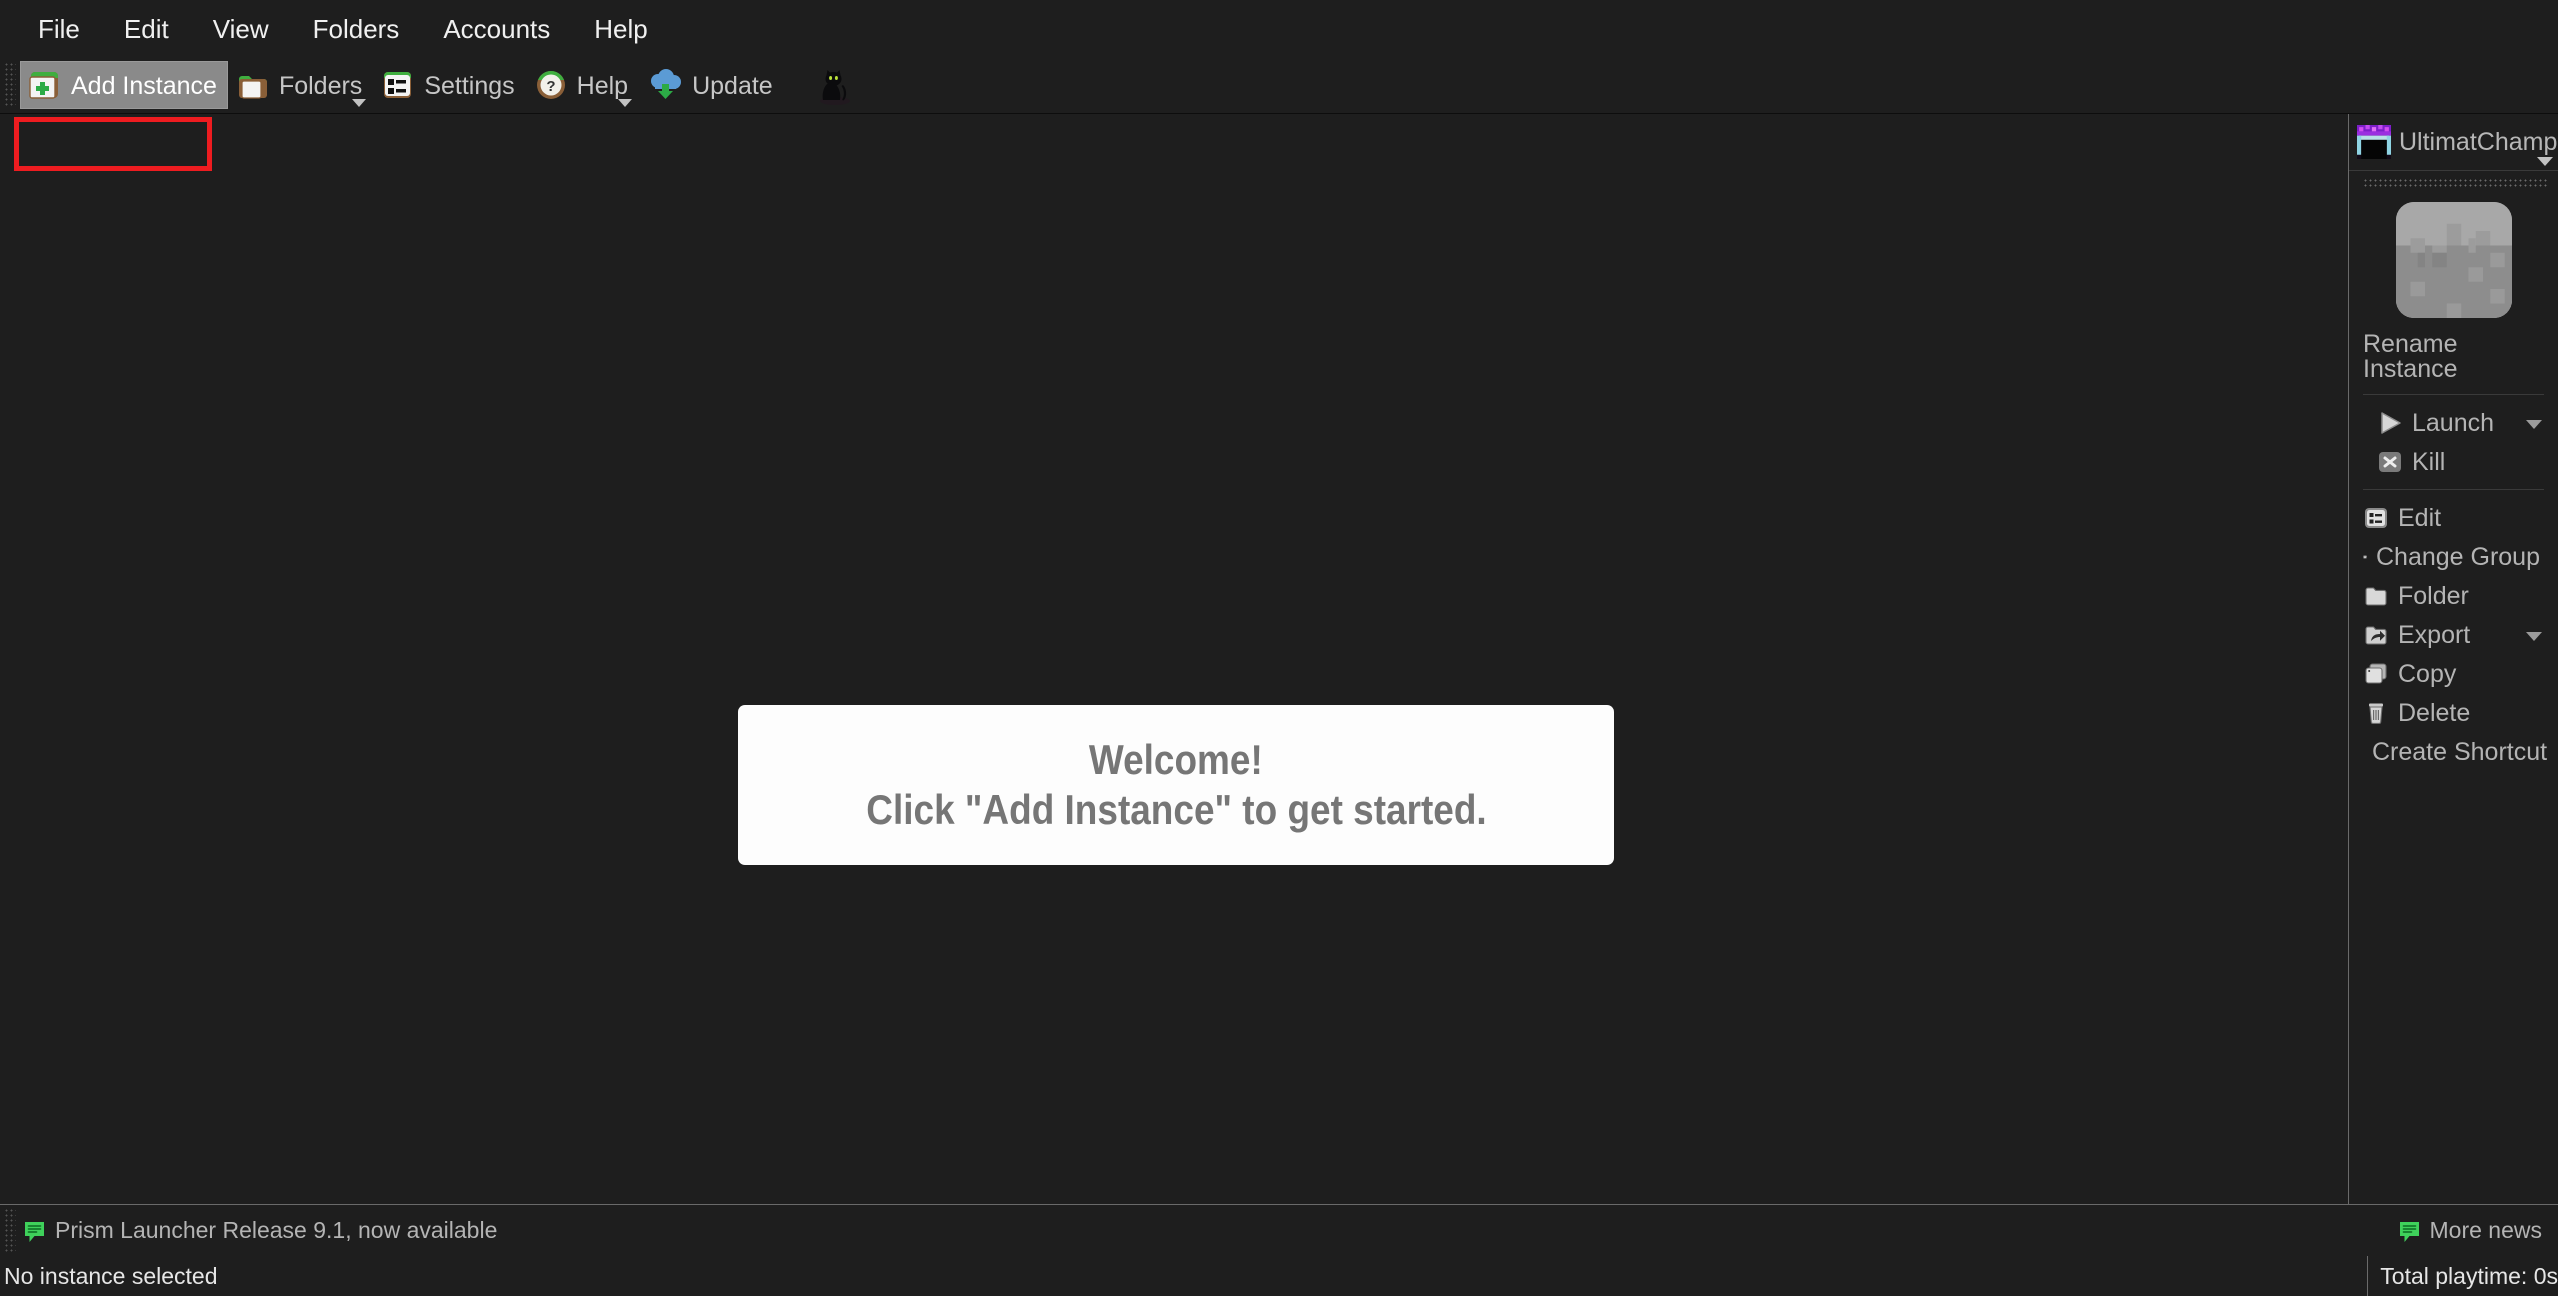  I want to click on sidebar-action-create-shortcut: Create Shortcut, so click(2455, 751).